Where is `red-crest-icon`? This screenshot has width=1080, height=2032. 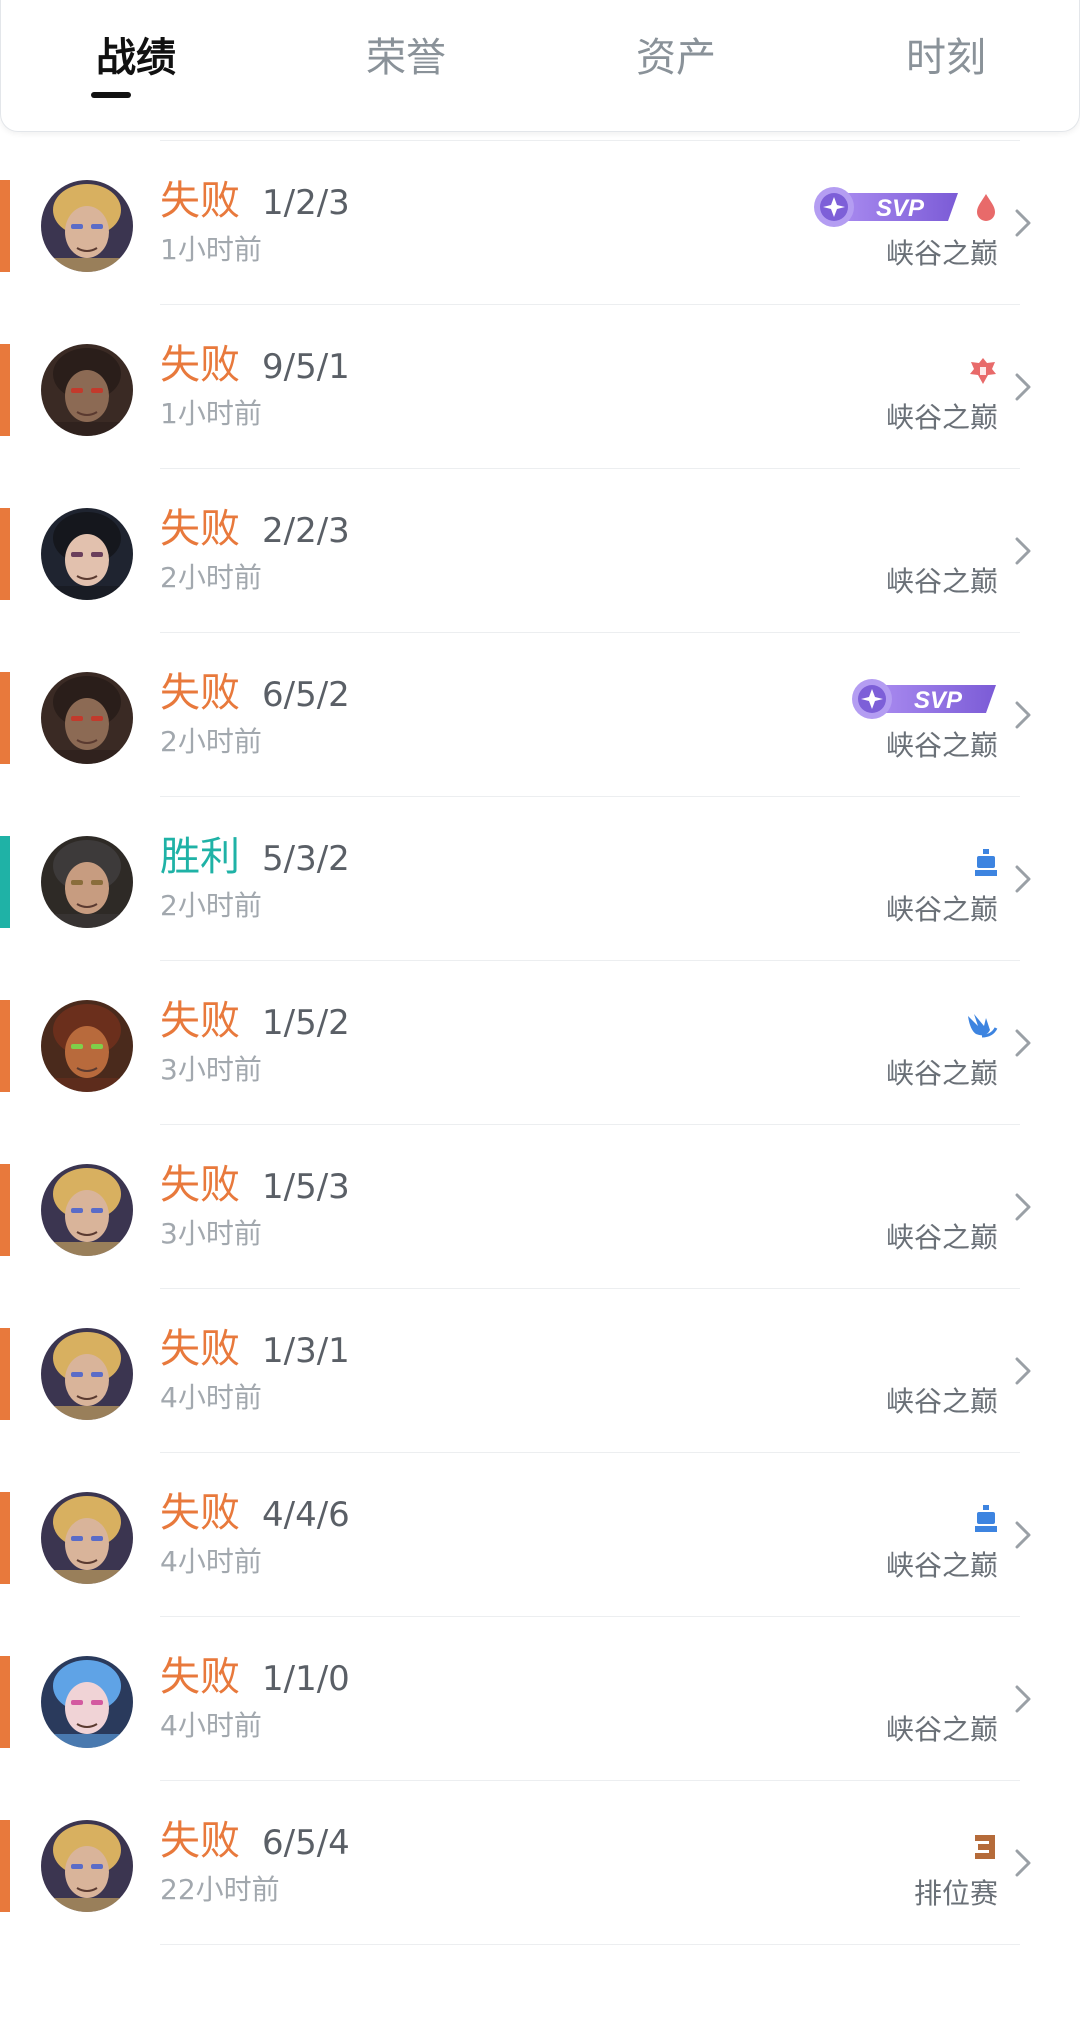
red-crest-icon is located at coordinates (983, 371).